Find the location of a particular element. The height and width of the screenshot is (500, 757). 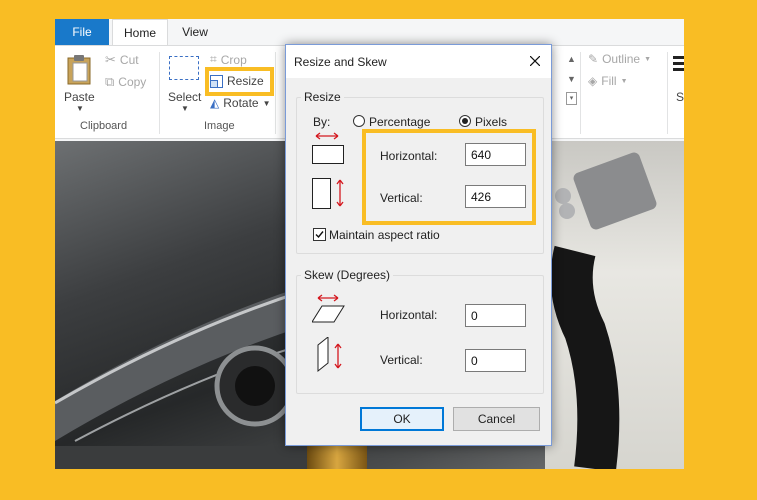

percentage-label: Percentage is located at coordinates (399, 122).